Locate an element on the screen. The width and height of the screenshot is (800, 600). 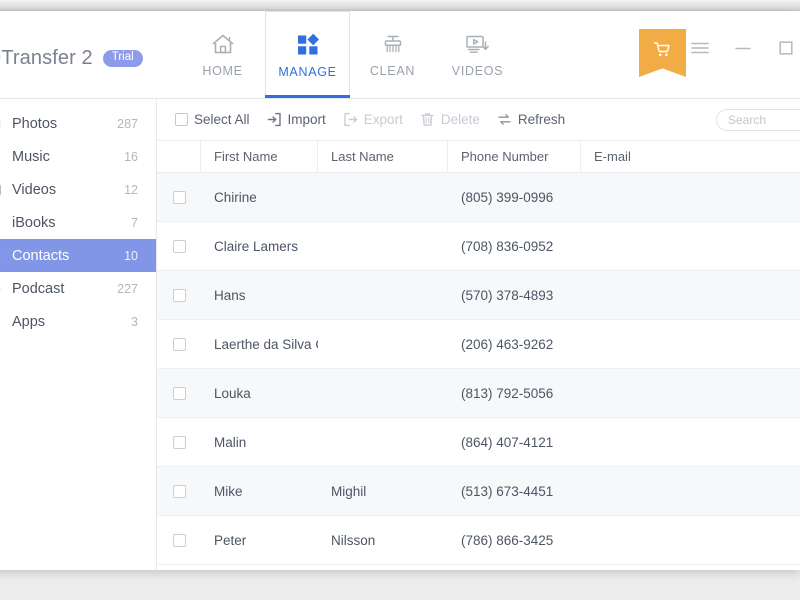
sidebar-item-music: Music 16 is located at coordinates (78, 156).